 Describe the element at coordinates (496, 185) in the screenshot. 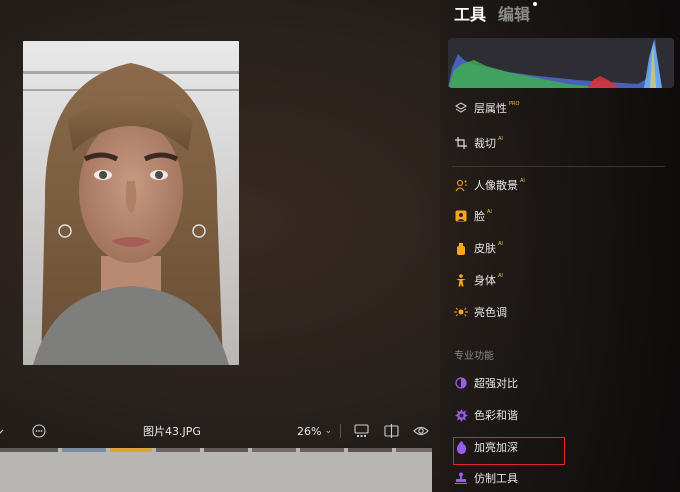

I see `tool-label: 人像散景` at that location.